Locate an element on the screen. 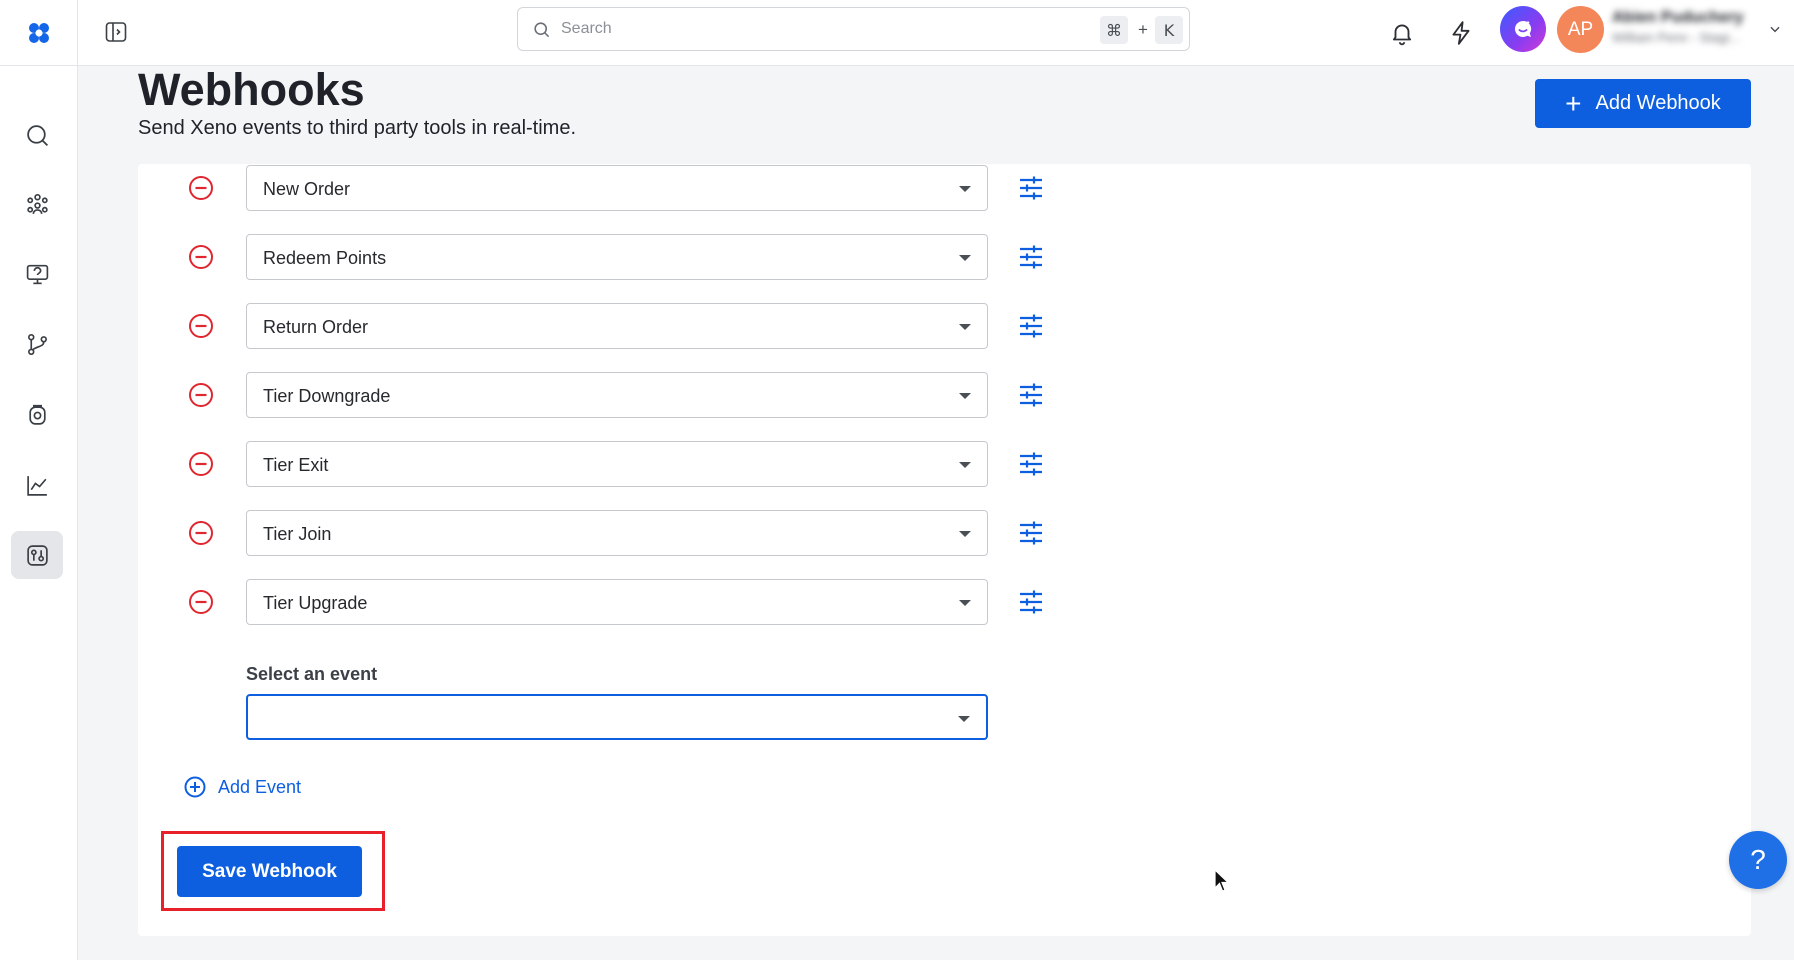  sidebar-toggle-icon is located at coordinates (116, 32).